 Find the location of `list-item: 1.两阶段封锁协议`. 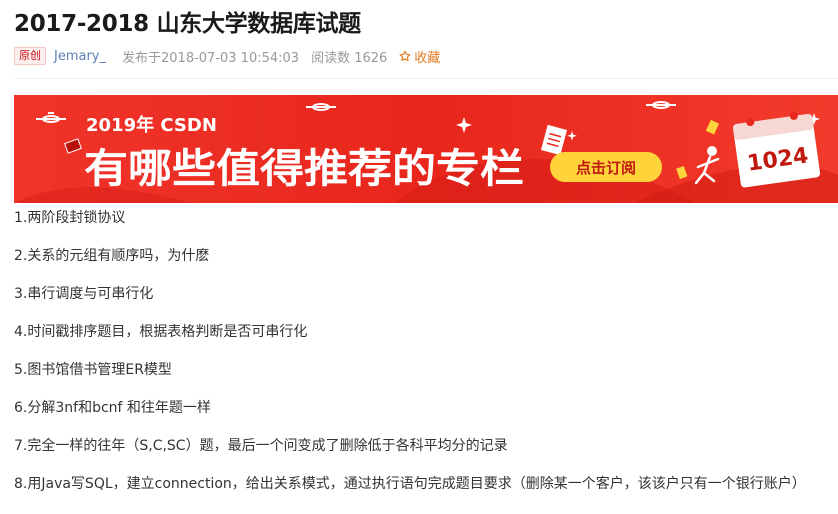

list-item: 1.两阶段封锁协议 is located at coordinates (70, 218).